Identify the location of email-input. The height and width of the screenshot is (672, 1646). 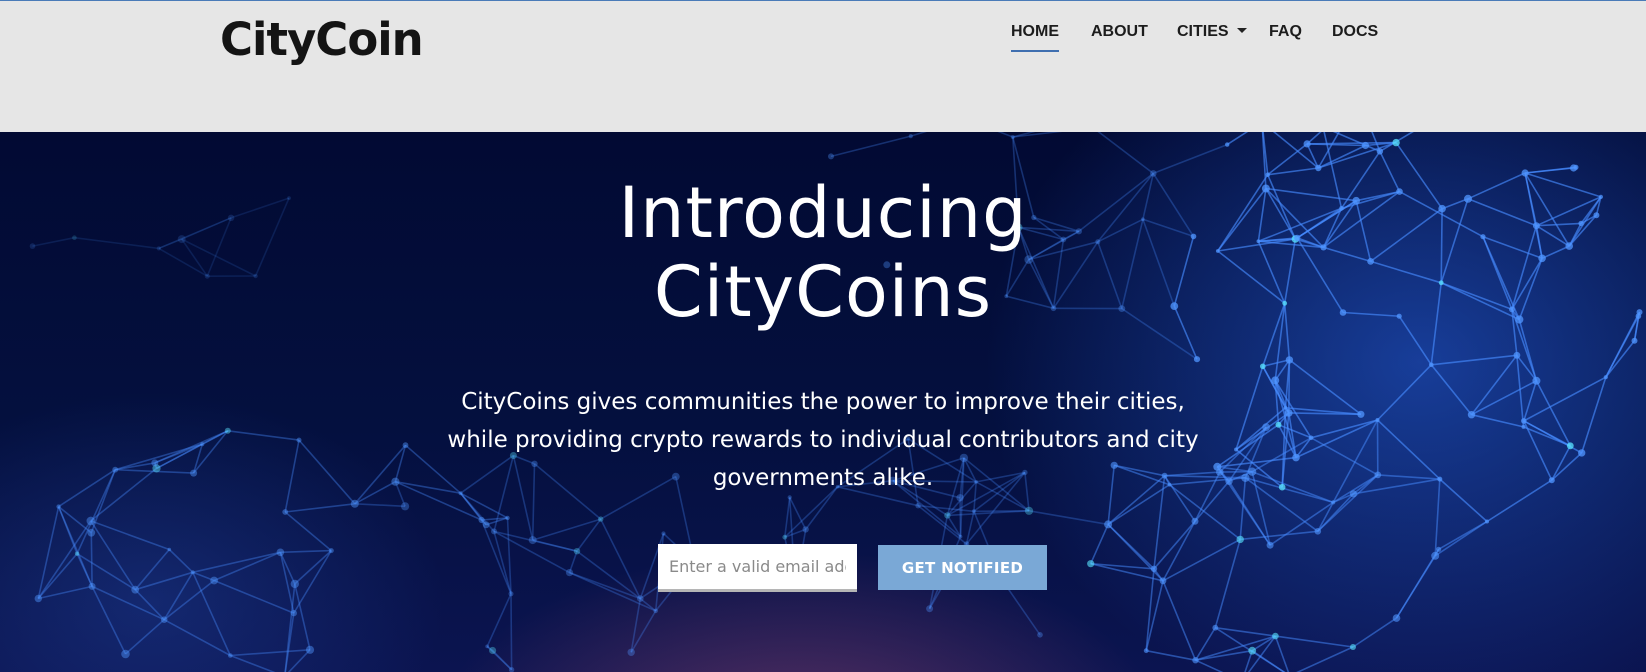
(757, 568).